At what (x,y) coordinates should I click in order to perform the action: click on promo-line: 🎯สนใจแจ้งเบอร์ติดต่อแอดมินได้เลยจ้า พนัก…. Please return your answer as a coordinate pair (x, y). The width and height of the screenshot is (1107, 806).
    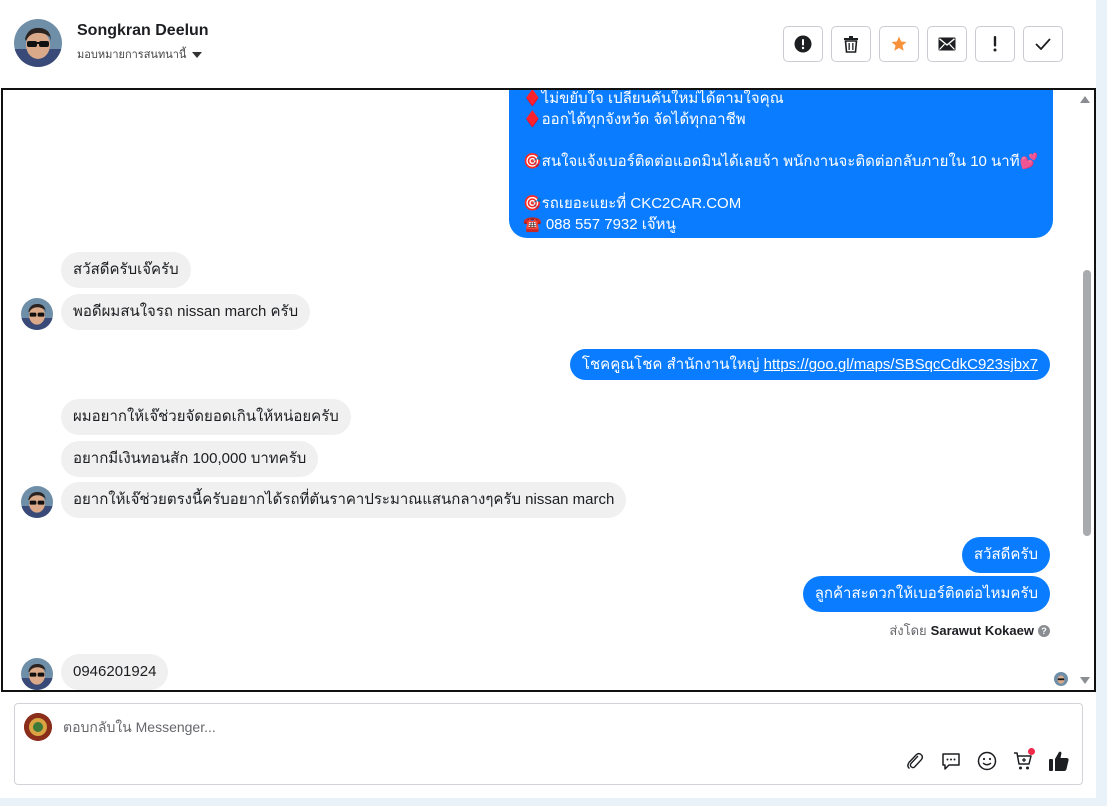
    Looking at the image, I should click on (781, 161).